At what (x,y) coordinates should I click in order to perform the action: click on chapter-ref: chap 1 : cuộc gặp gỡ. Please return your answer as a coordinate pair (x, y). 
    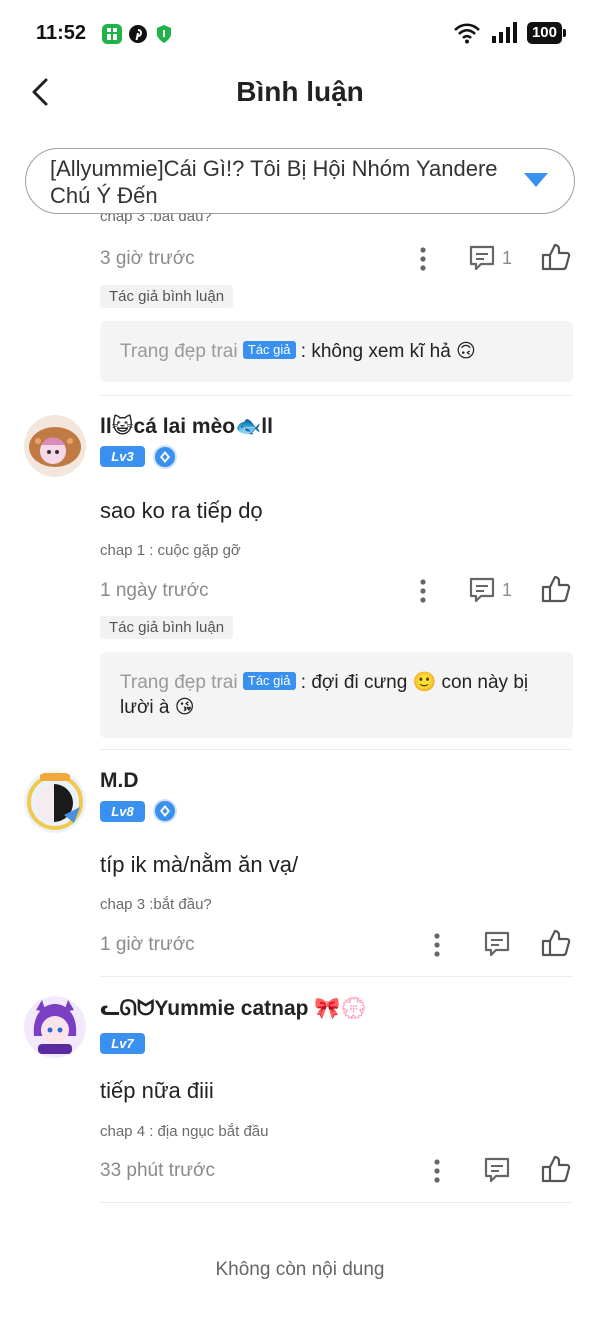
    Looking at the image, I should click on (170, 550).